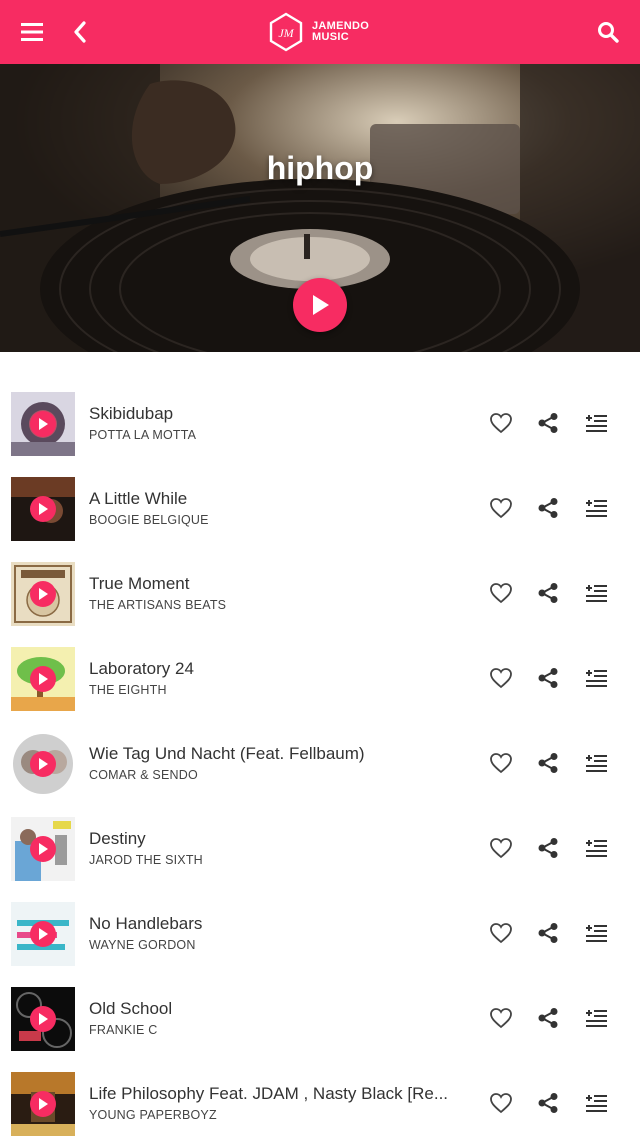  I want to click on track-row: Old School FRANKIE C, so click(320, 999).